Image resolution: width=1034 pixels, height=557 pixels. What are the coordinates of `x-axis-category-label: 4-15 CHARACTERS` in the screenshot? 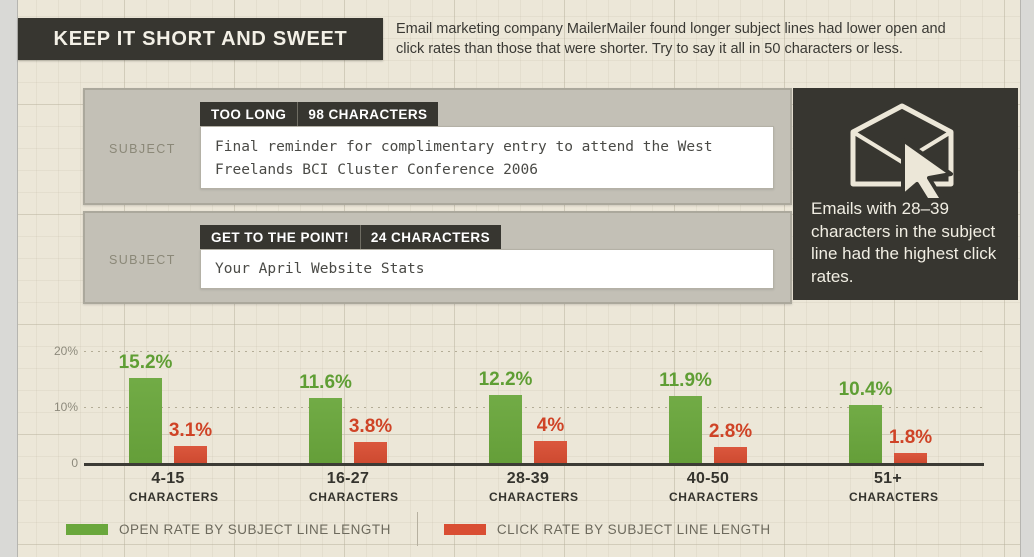 It's located at (174, 487).